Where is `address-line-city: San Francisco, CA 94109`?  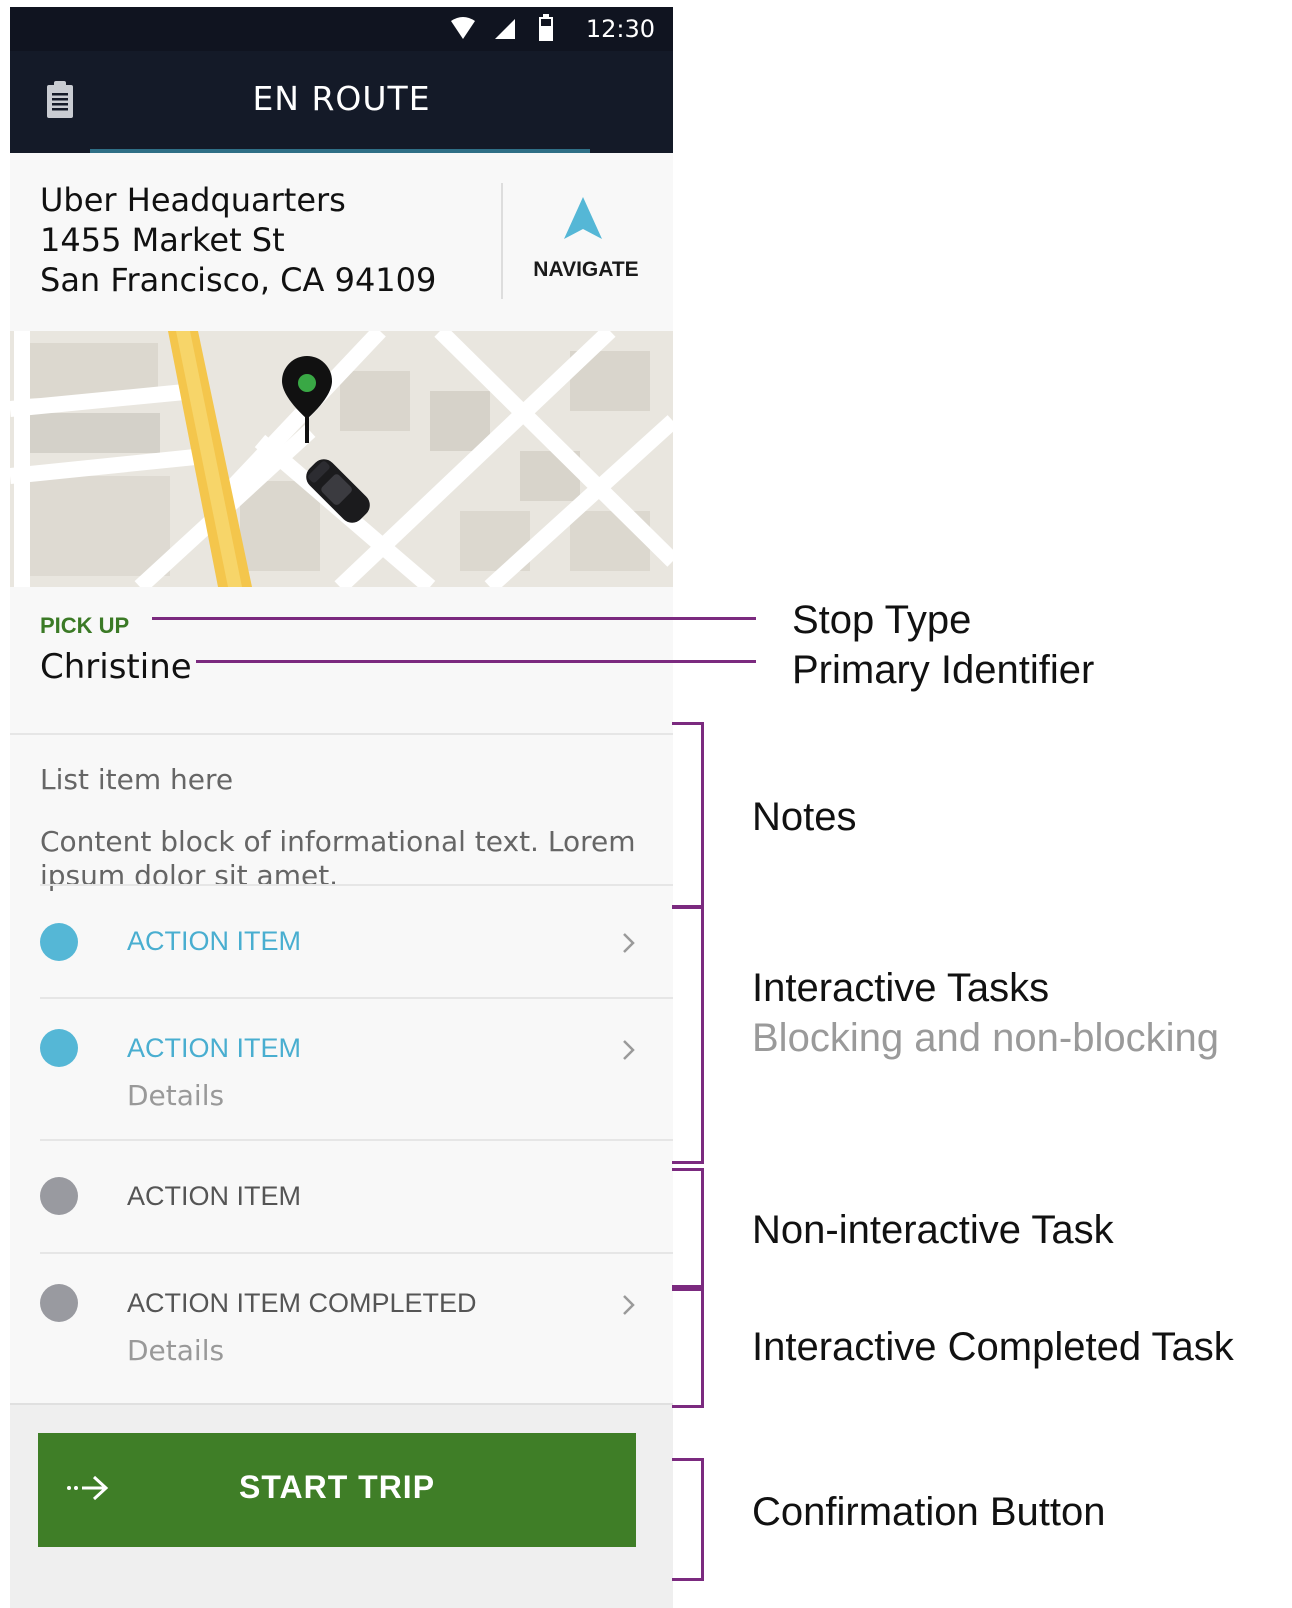
address-line-city: San Francisco, CA 94109 is located at coordinates (238, 280).